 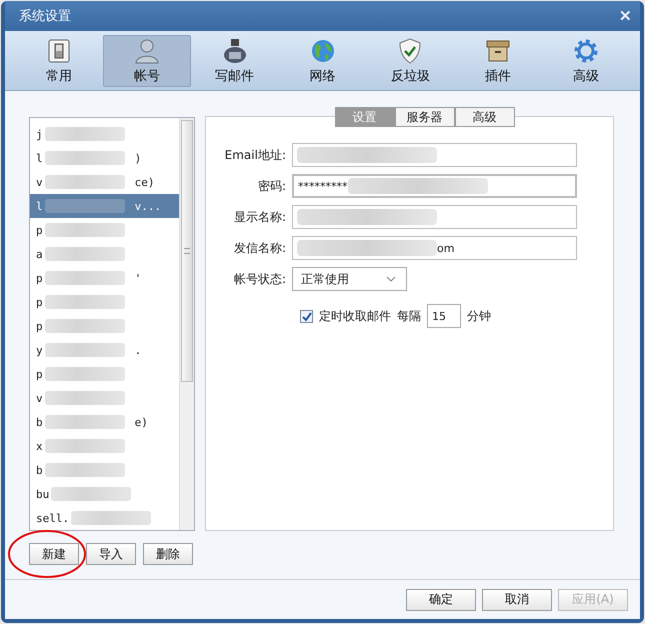 What do you see at coordinates (434, 248) in the screenshot?
I see `text-field: om` at bounding box center [434, 248].